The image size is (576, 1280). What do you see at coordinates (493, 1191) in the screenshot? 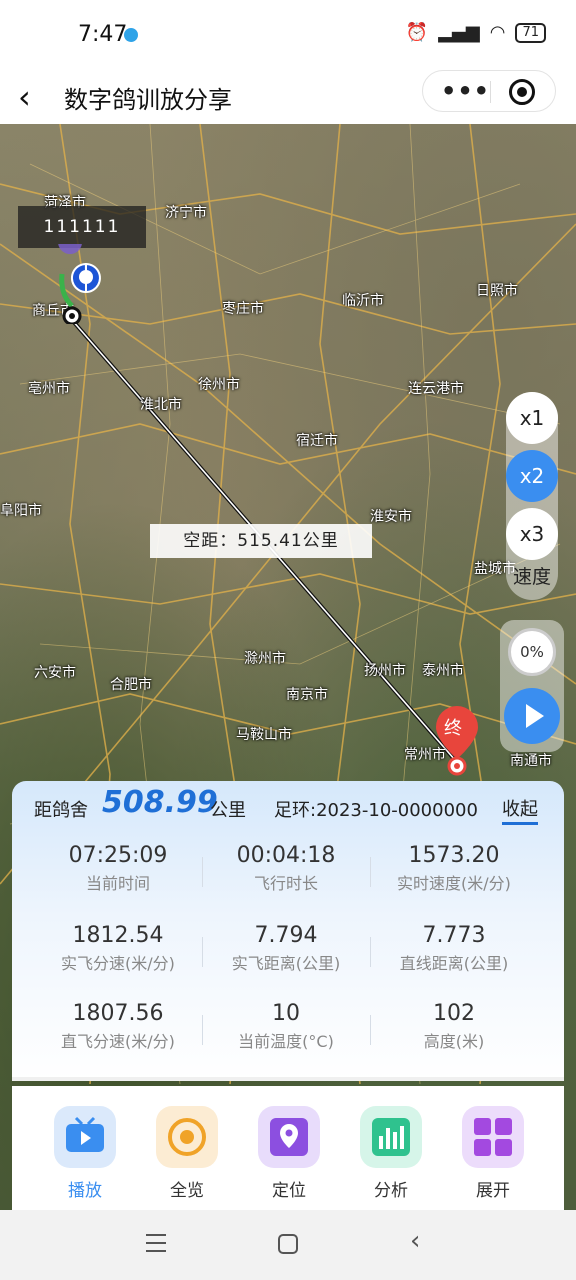
I see `toolbar-label: 展开` at bounding box center [493, 1191].